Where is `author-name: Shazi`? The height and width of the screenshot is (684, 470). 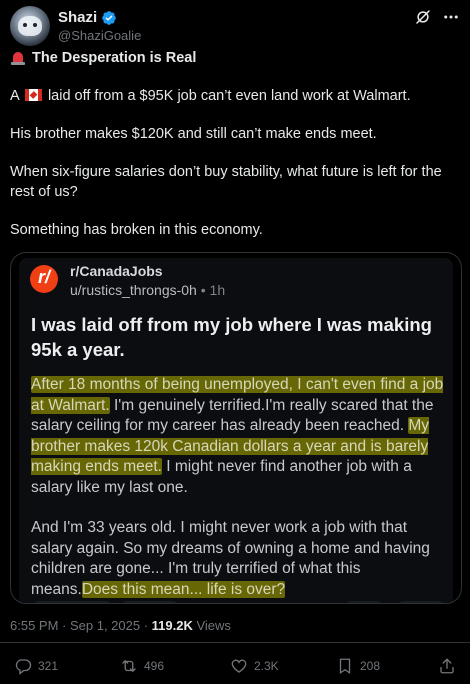
author-name: Shazi is located at coordinates (77, 17).